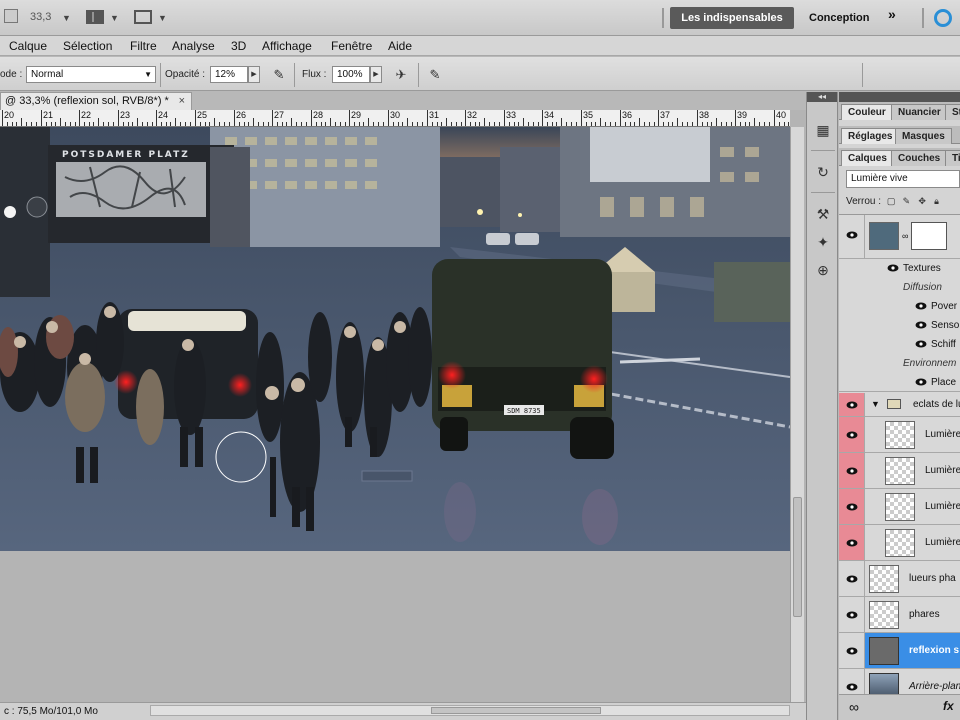 This screenshot has width=960, height=720. What do you see at coordinates (867, 158) in the screenshot?
I see `tab-calques: Calques` at bounding box center [867, 158].